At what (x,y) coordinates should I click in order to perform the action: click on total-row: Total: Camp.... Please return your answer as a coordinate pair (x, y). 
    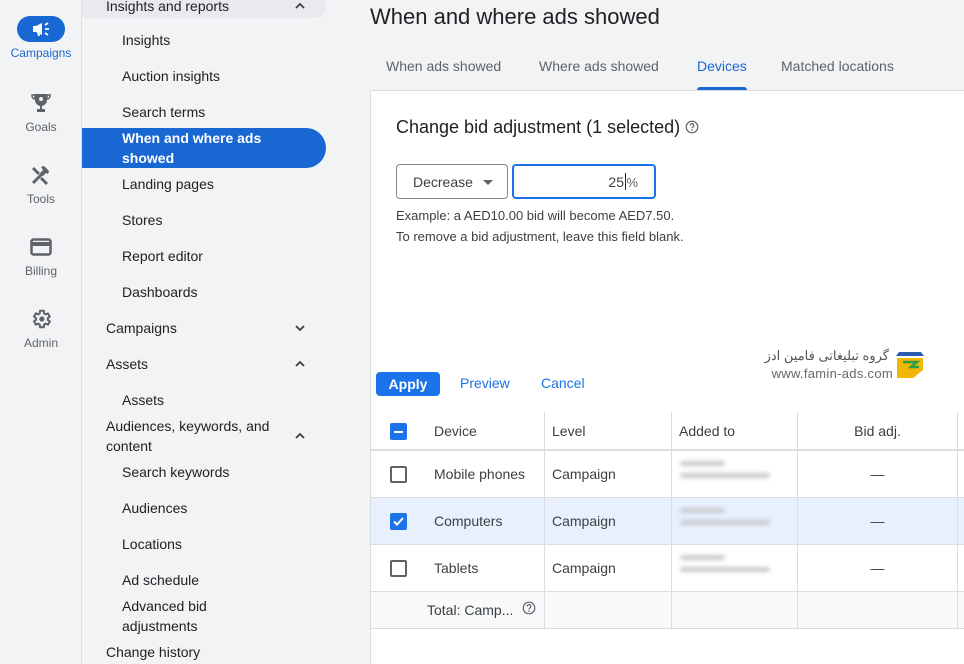
    Looking at the image, I should click on (667, 610).